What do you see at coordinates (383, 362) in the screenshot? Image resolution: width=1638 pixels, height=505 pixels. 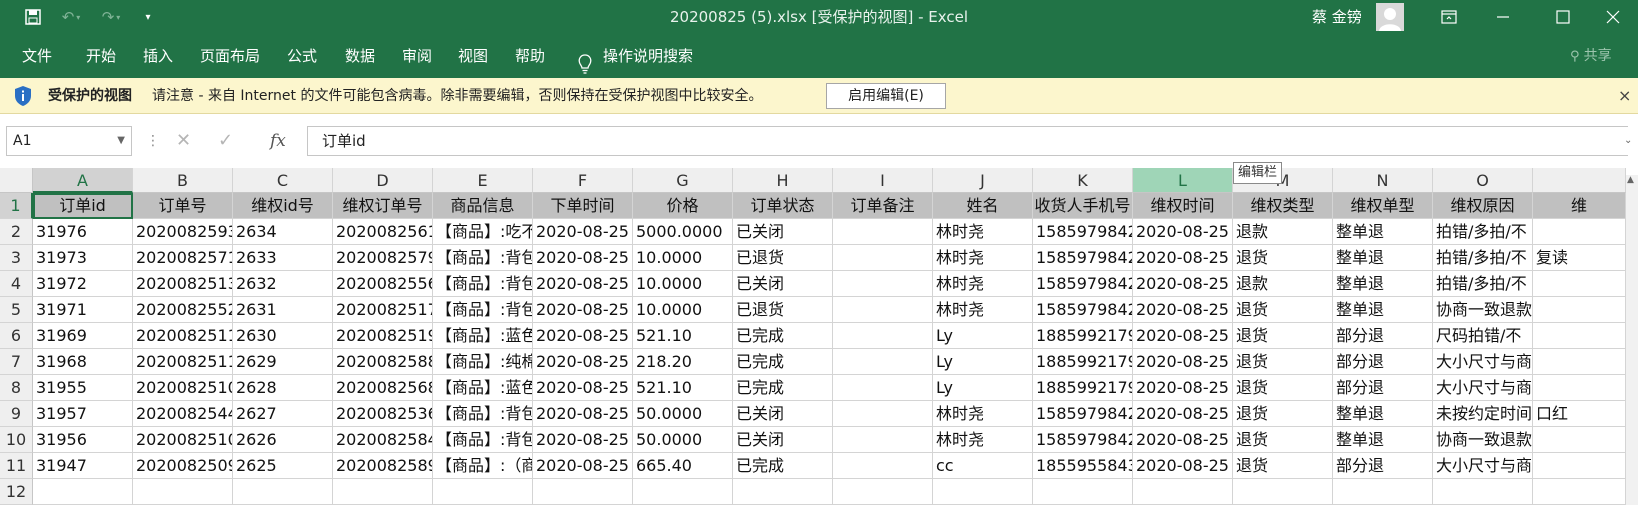 I see `table-cell: 20200825881` at bounding box center [383, 362].